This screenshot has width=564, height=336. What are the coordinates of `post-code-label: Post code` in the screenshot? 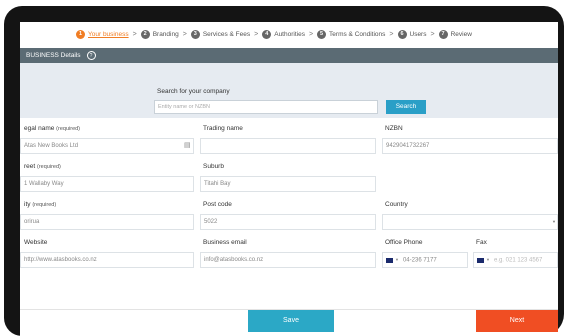 It's located at (217, 204).